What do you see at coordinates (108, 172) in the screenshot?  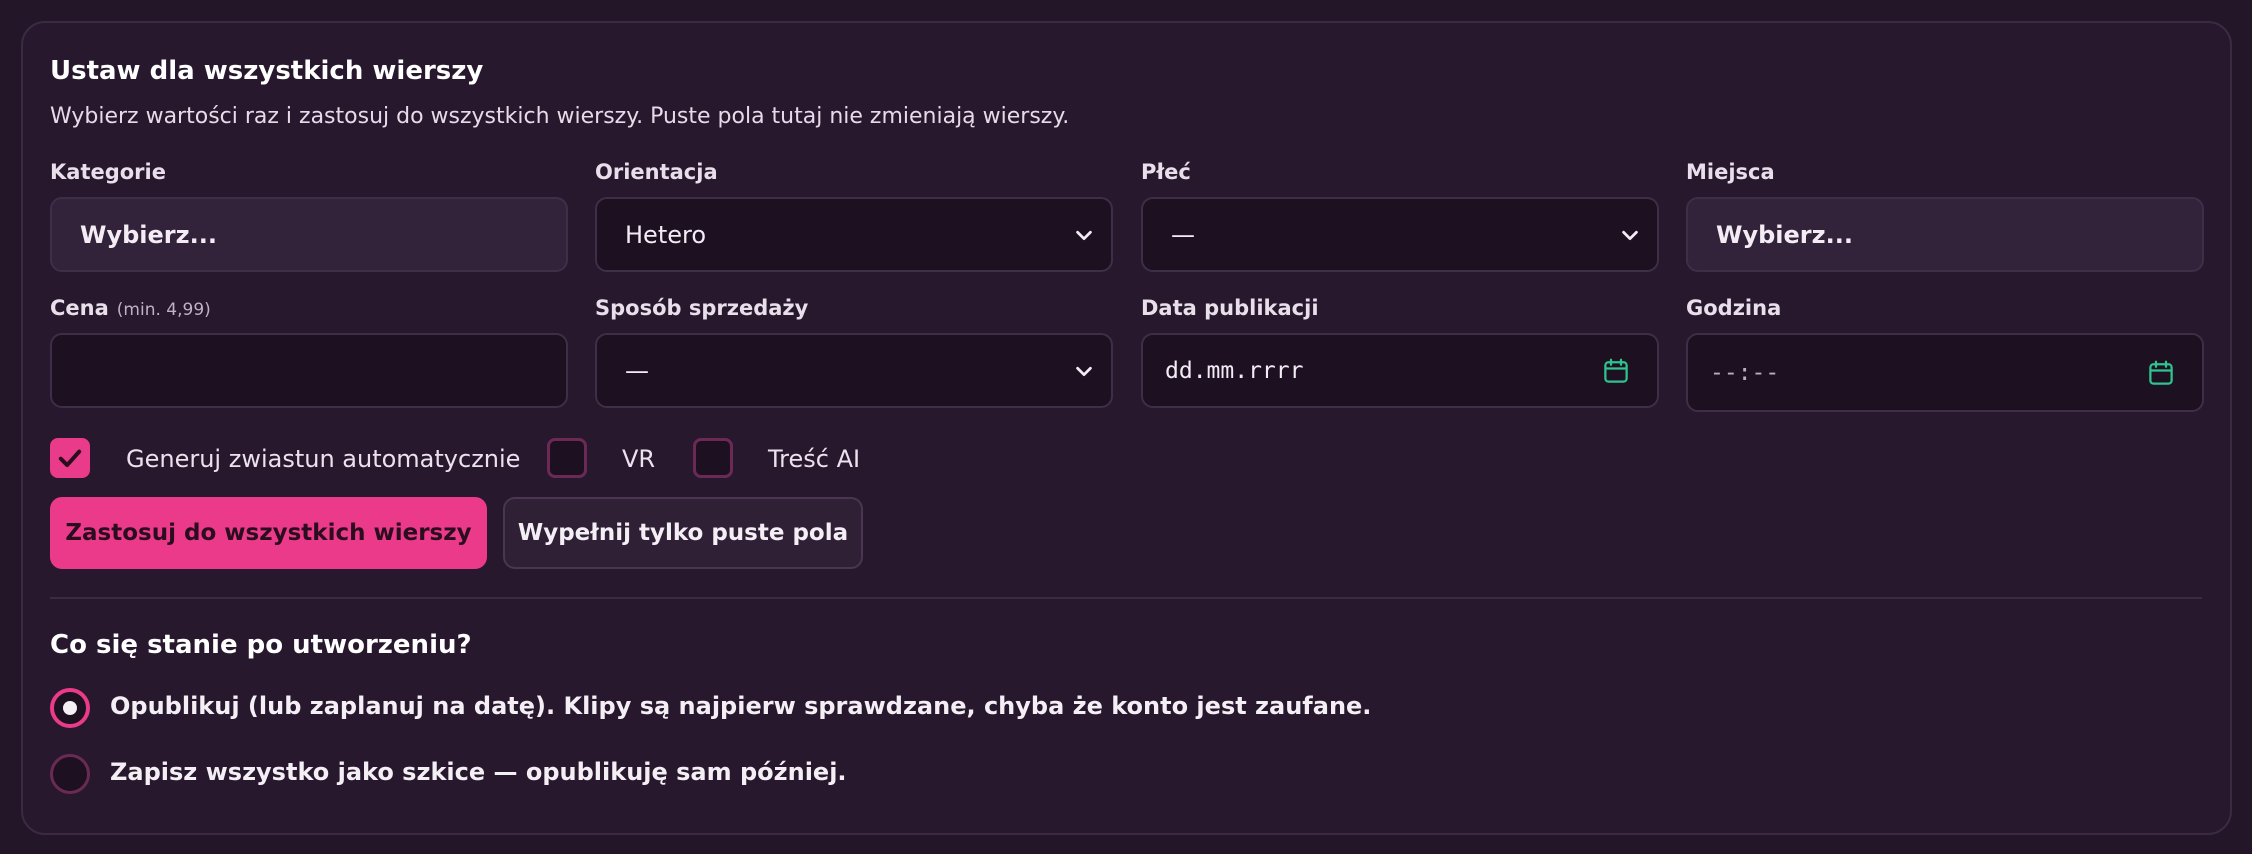 I see `kategorie-label: Kategorie` at bounding box center [108, 172].